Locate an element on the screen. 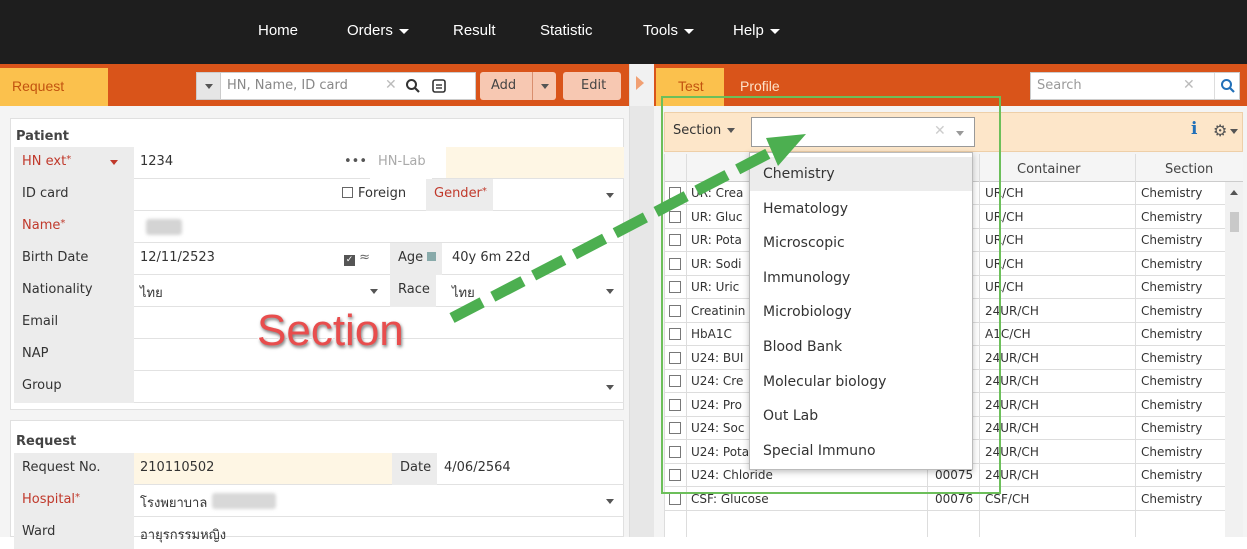  annotation-arrow is located at coordinates (627, 228).